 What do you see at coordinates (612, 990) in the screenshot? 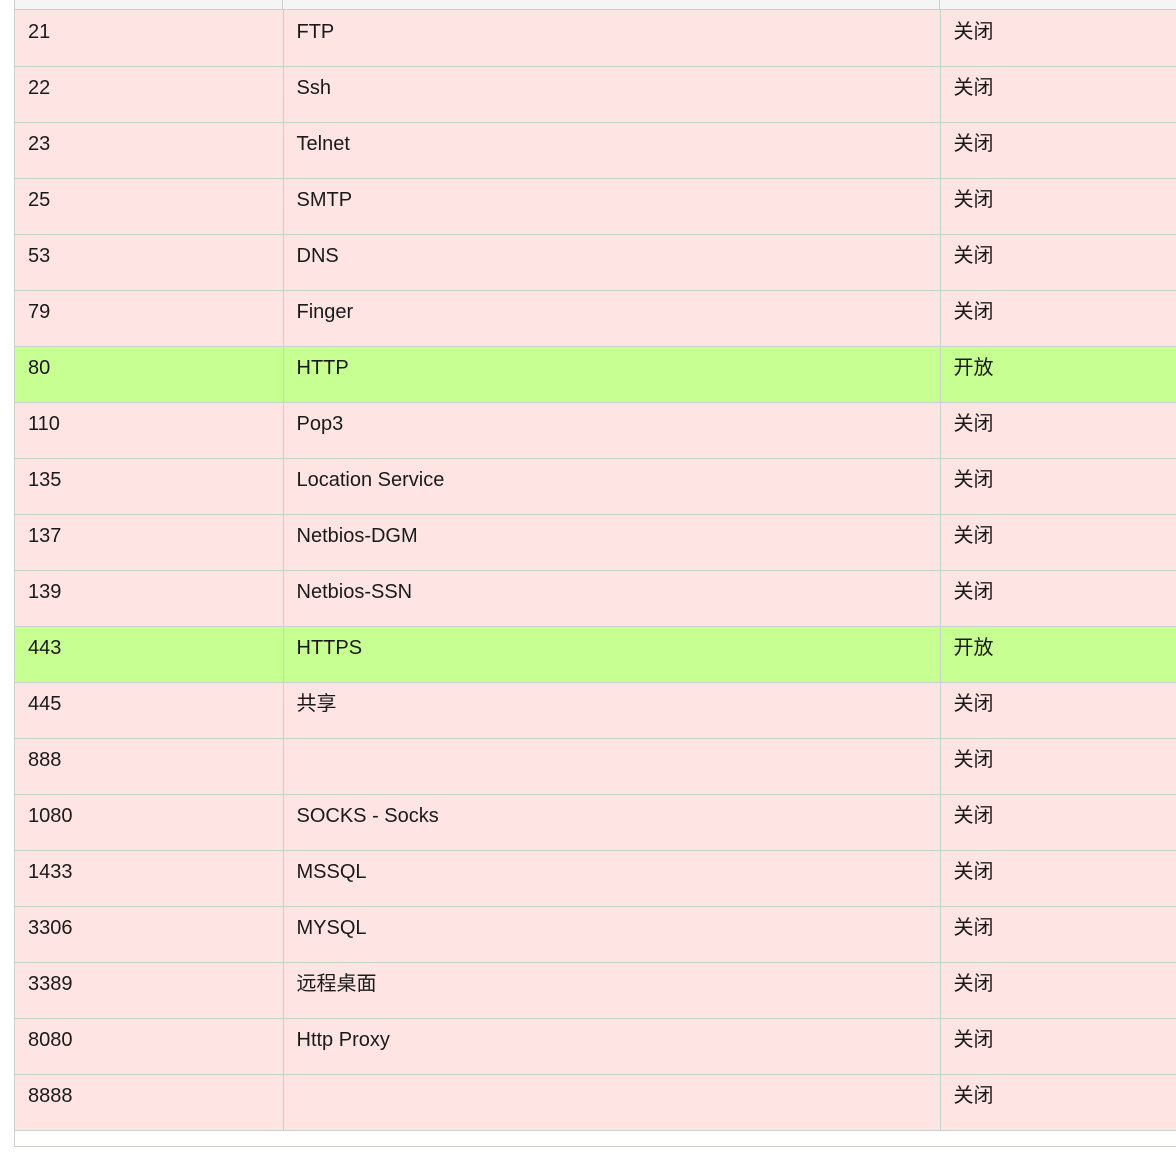
I see `service-cell: 远程桌面` at bounding box center [612, 990].